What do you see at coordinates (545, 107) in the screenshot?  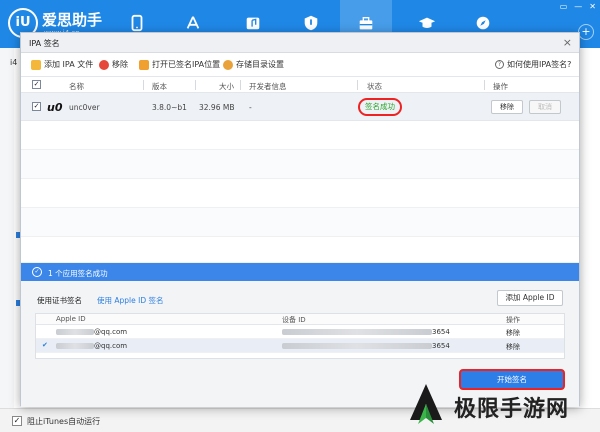 I see `row-cancel-button: 取消` at bounding box center [545, 107].